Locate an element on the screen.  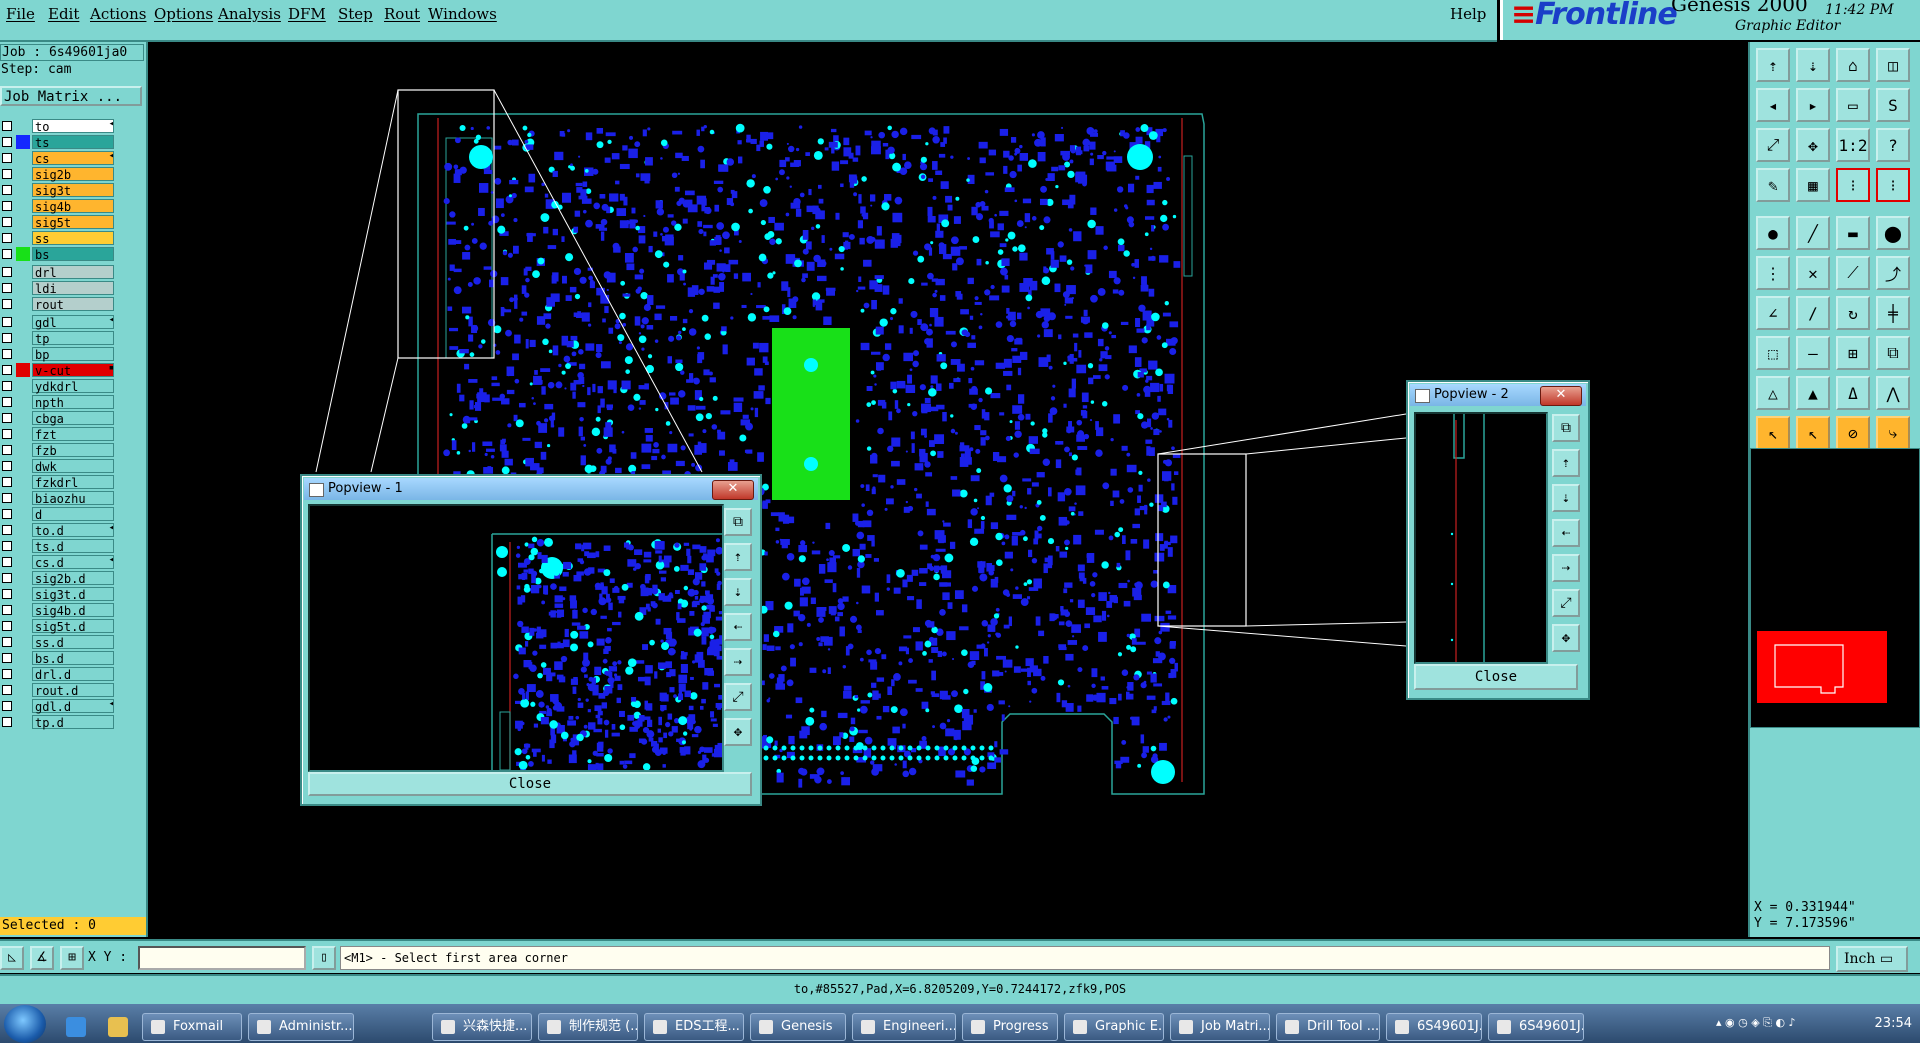
layer-row: sig4b.d is located at coordinates (59, 610).